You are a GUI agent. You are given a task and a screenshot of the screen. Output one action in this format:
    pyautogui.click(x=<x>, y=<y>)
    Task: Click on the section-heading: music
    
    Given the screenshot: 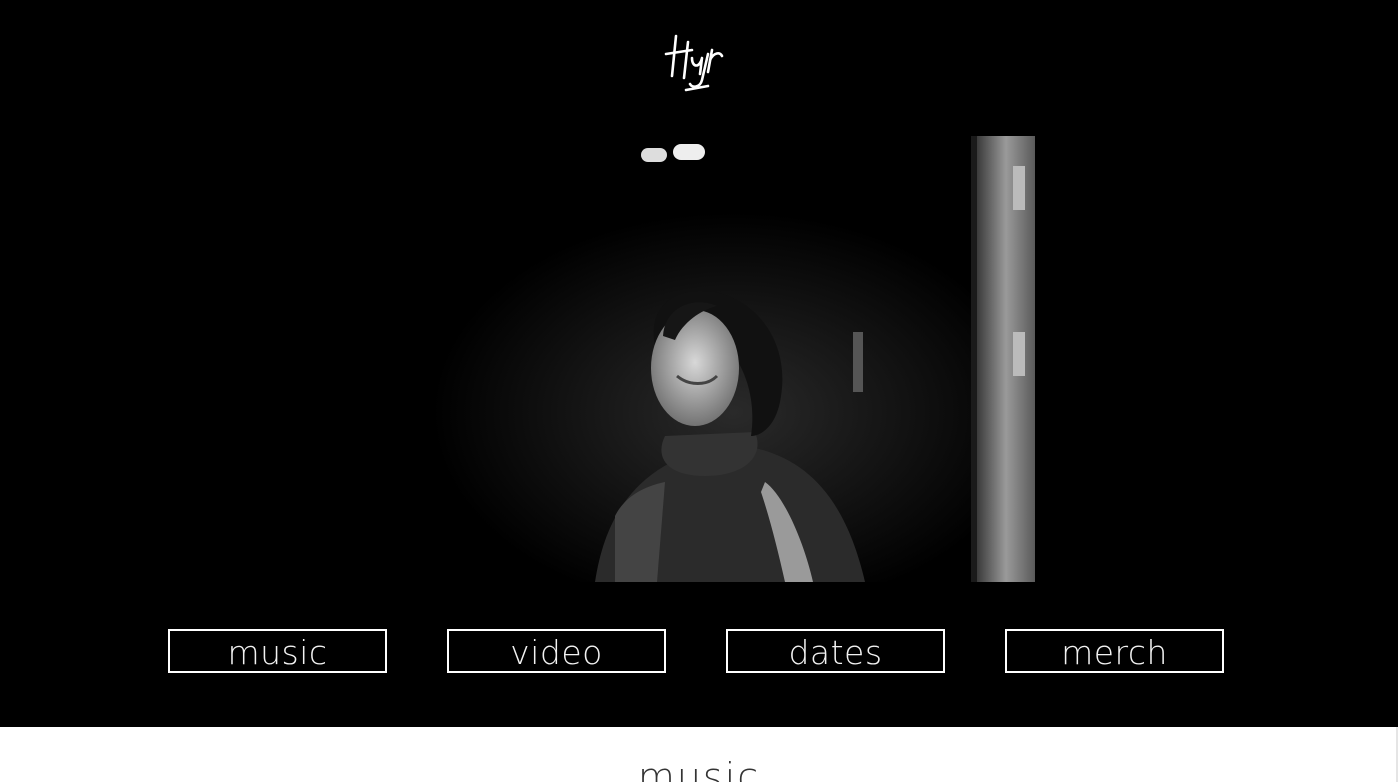 What is the action you would take?
    pyautogui.click(x=699, y=768)
    